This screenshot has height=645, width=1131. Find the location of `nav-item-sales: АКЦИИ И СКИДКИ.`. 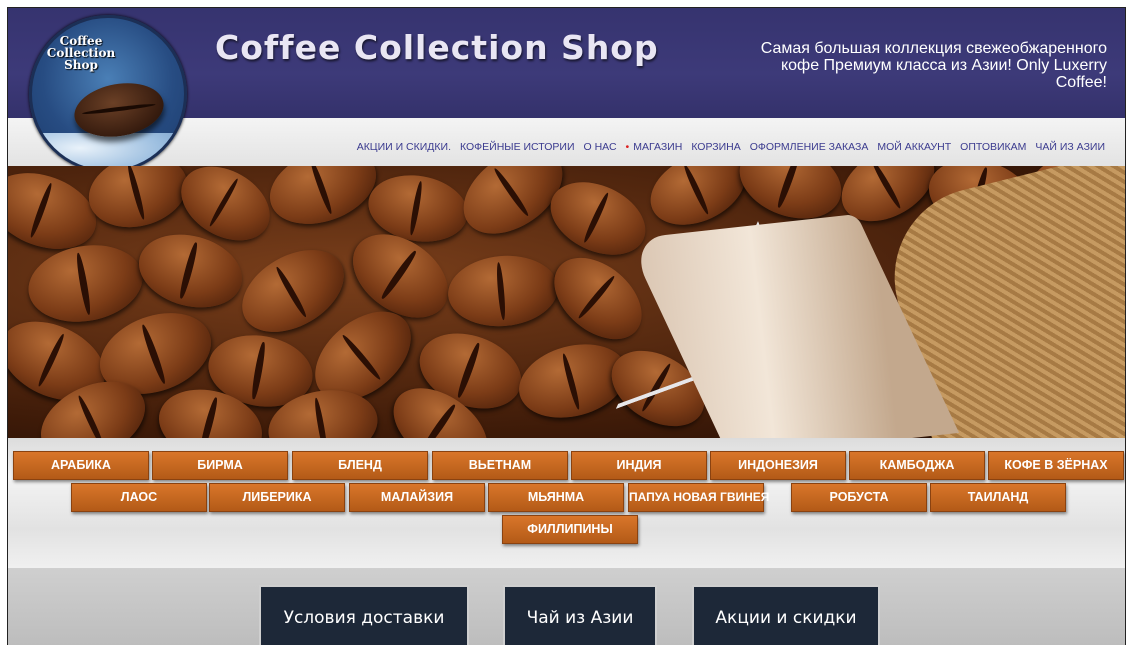

nav-item-sales: АКЦИИ И СКИДКИ. is located at coordinates (404, 147).